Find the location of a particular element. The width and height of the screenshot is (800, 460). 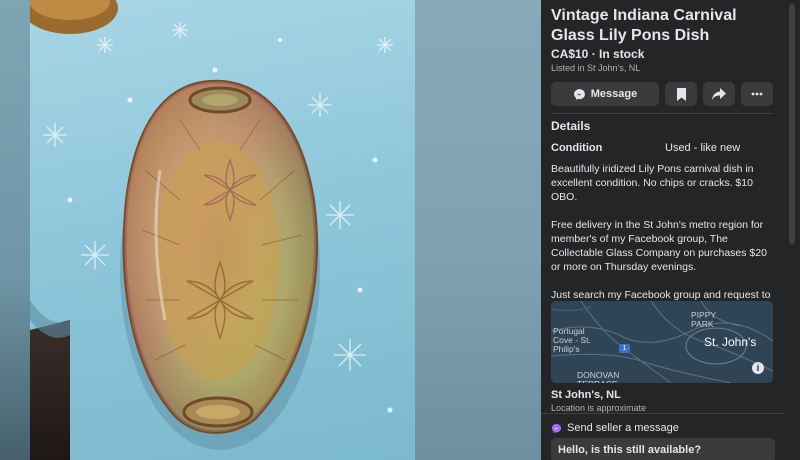

scrollbar-thumb is located at coordinates (792, 124).